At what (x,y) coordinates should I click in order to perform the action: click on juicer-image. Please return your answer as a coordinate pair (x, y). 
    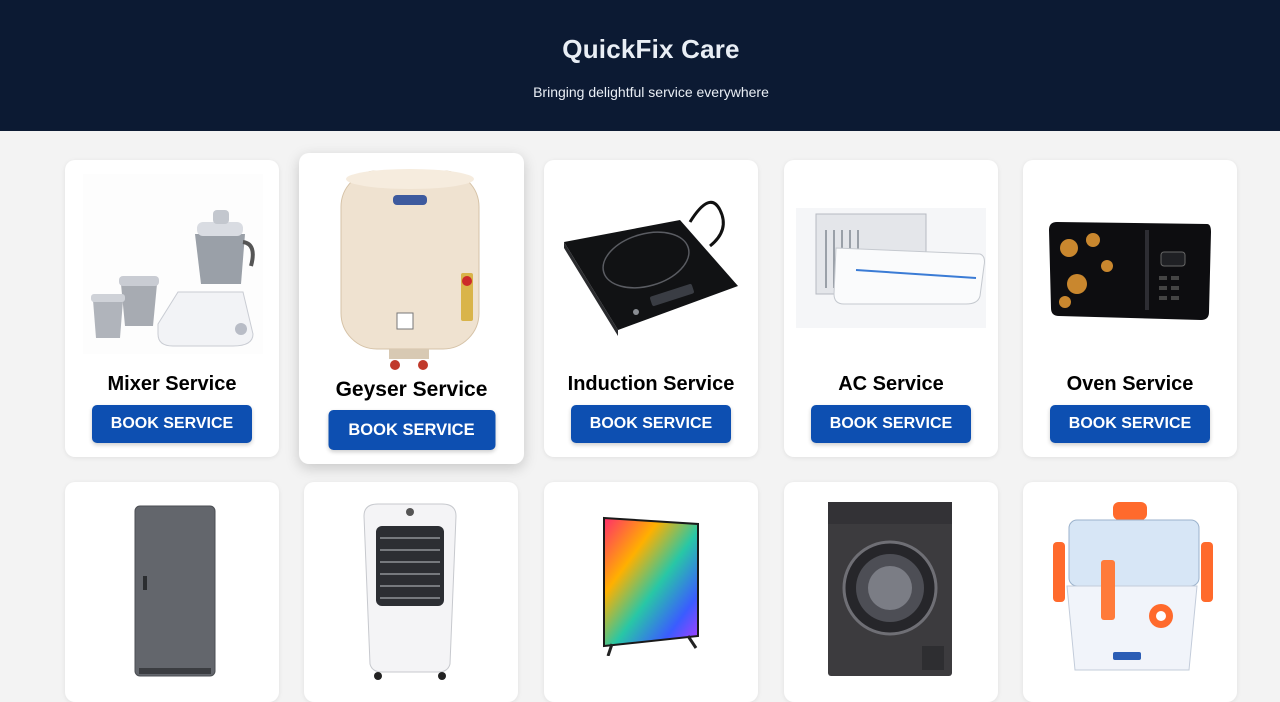
    Looking at the image, I should click on (1131, 590).